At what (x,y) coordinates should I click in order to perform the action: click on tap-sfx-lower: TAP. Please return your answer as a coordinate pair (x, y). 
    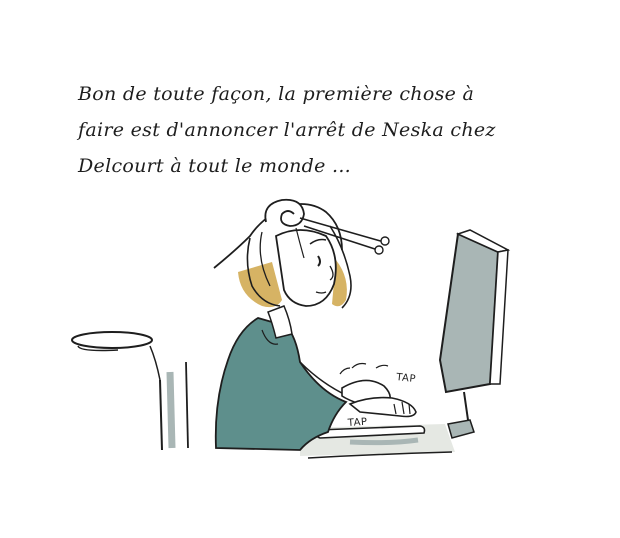
    Looking at the image, I should click on (356, 423).